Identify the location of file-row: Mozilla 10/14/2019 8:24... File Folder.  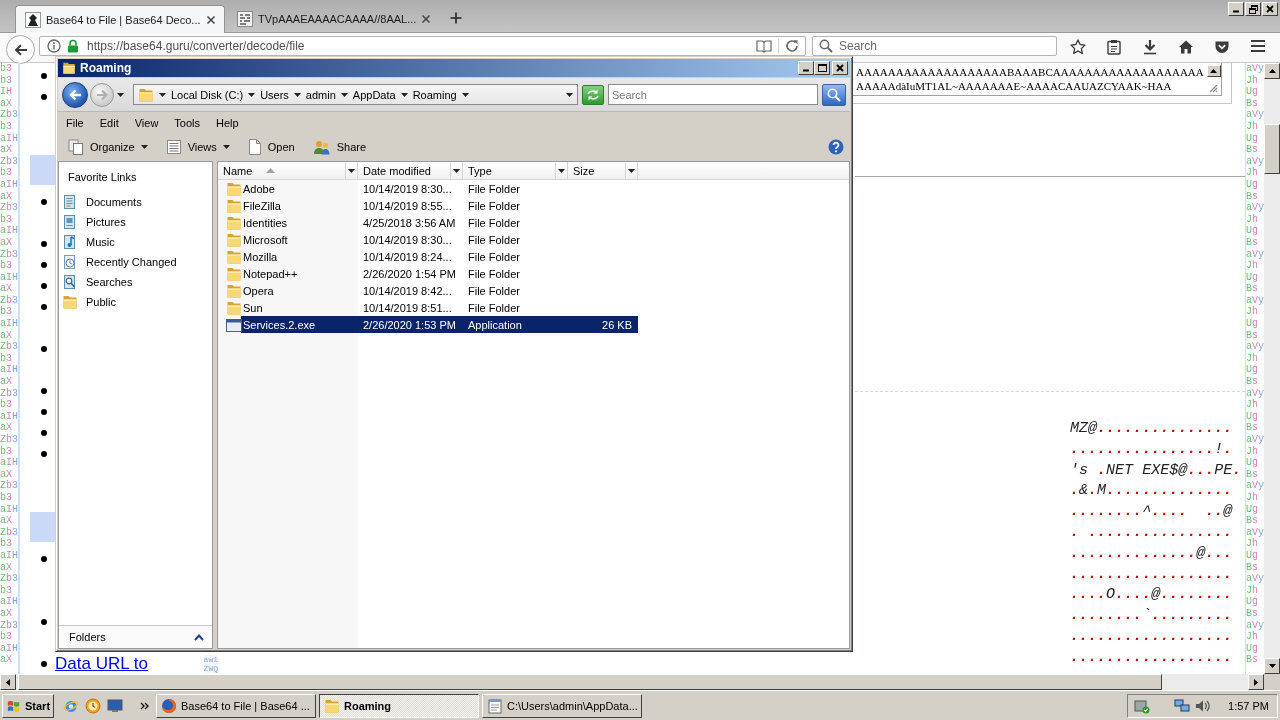
(432, 256).